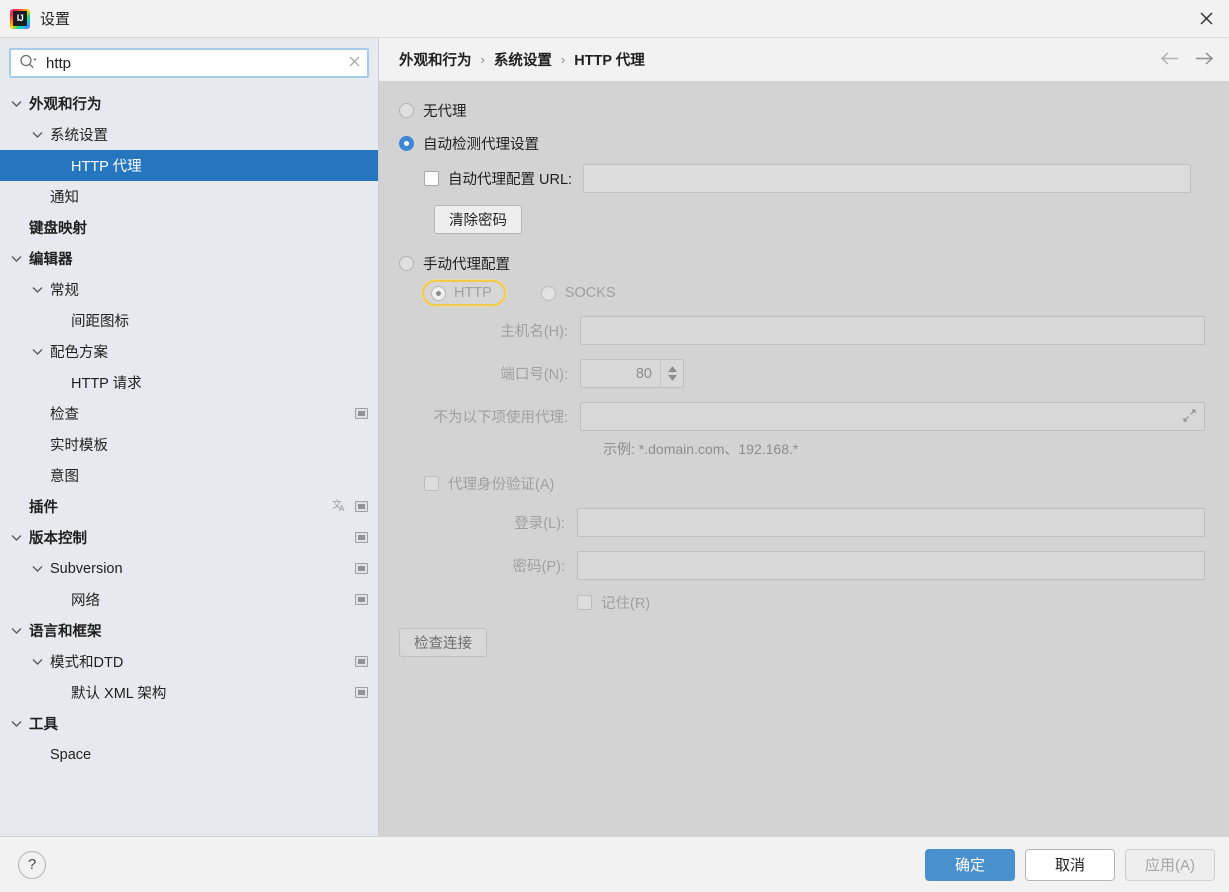  I want to click on close-button, so click(1206, 18).